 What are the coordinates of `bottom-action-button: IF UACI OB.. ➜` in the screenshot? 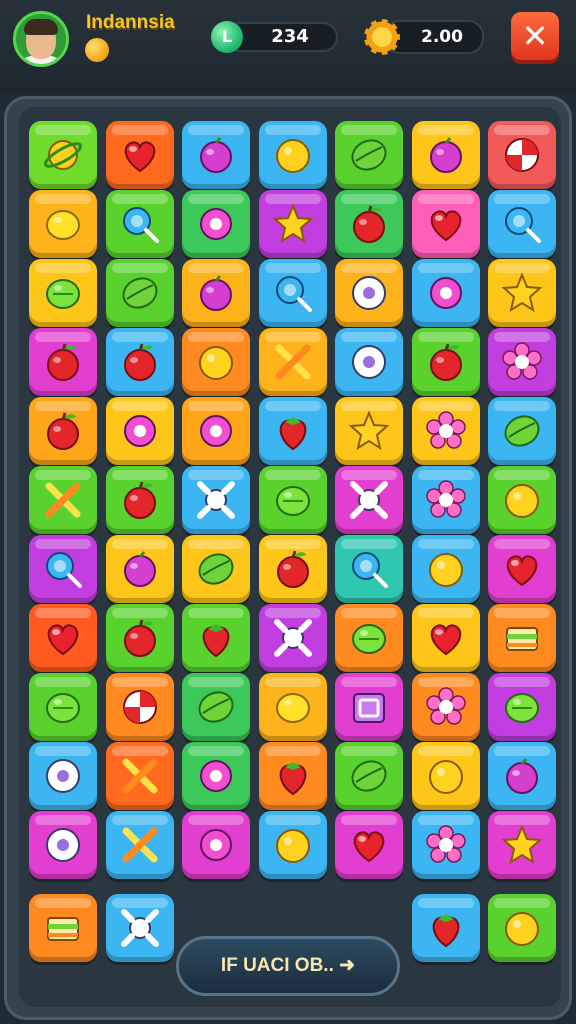 It's located at (288, 966).